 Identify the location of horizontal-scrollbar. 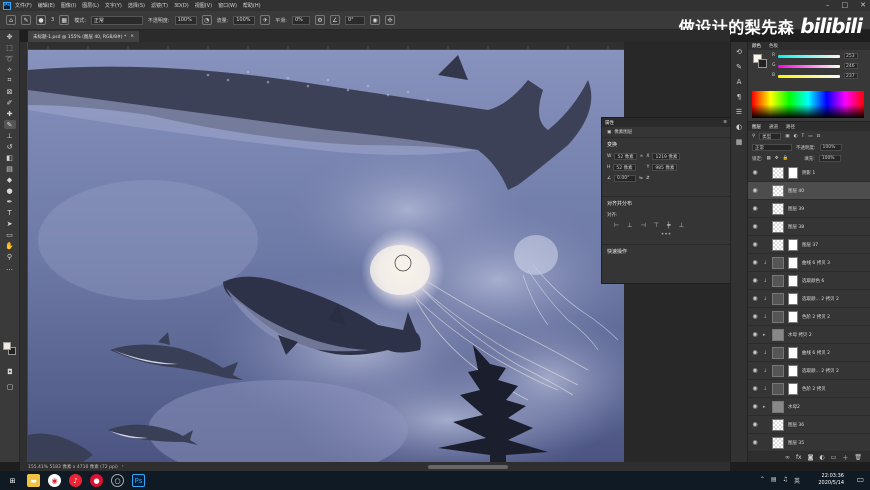
(467, 466).